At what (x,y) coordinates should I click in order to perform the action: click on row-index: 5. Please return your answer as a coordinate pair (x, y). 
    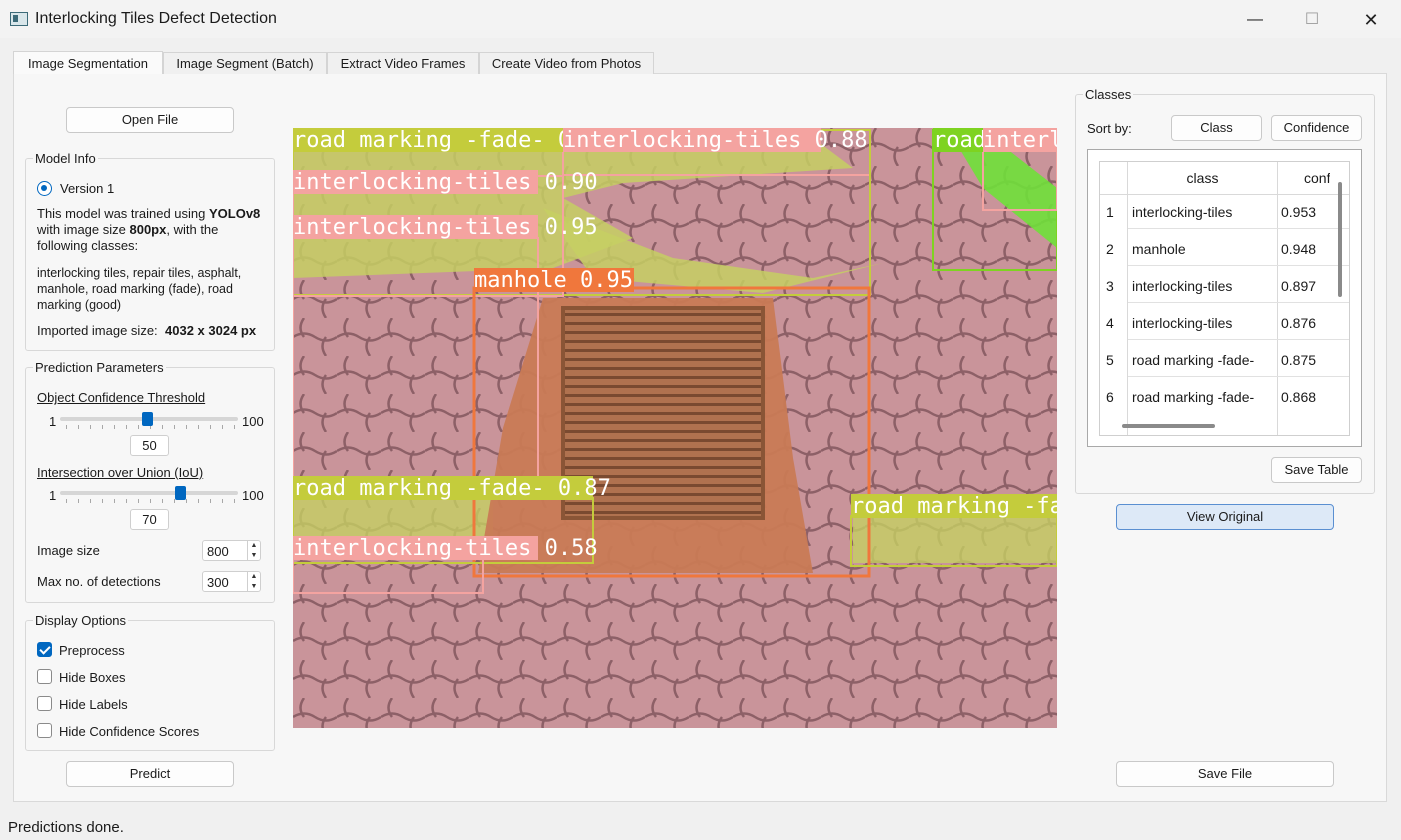
    Looking at the image, I should click on (1110, 360).